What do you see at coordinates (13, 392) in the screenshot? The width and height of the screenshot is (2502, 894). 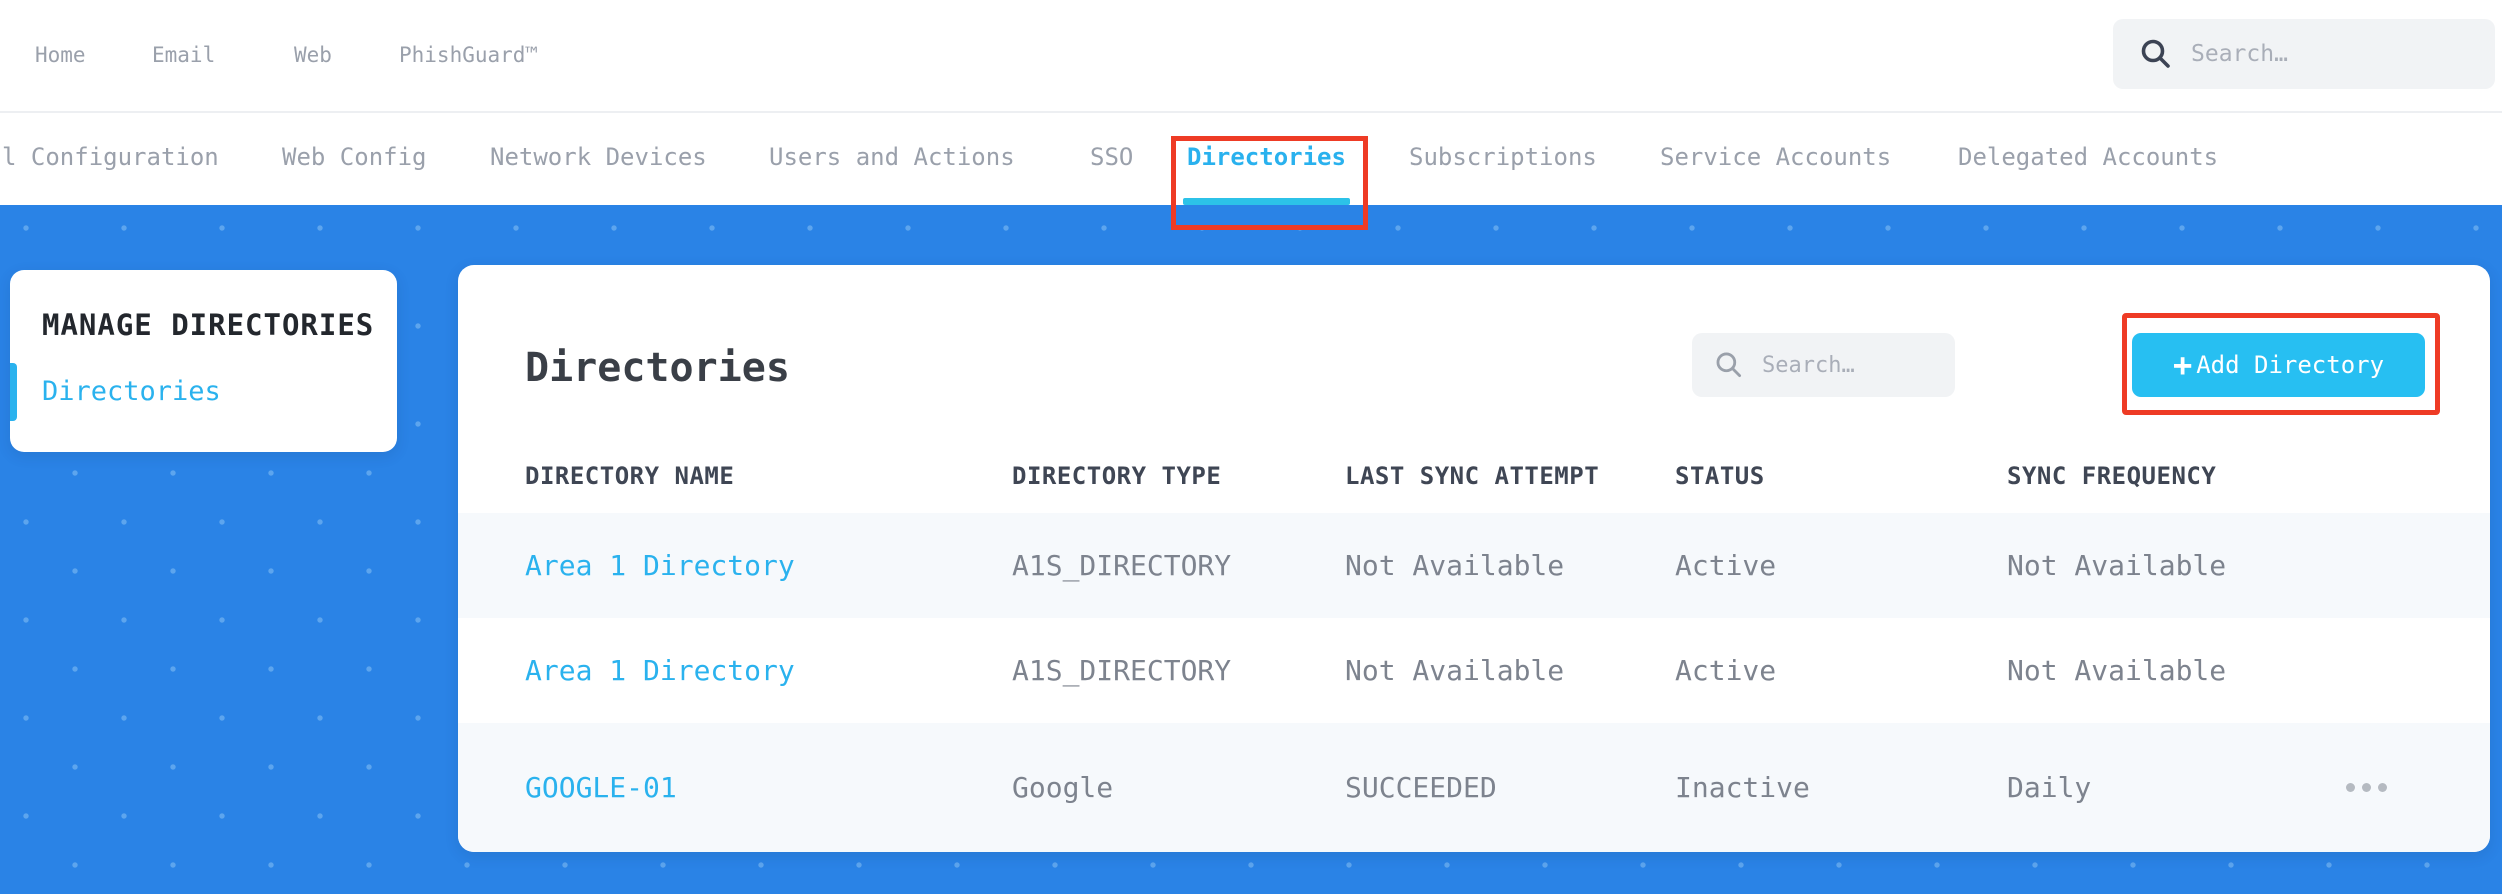 I see `sidebar-active-indicator` at bounding box center [13, 392].